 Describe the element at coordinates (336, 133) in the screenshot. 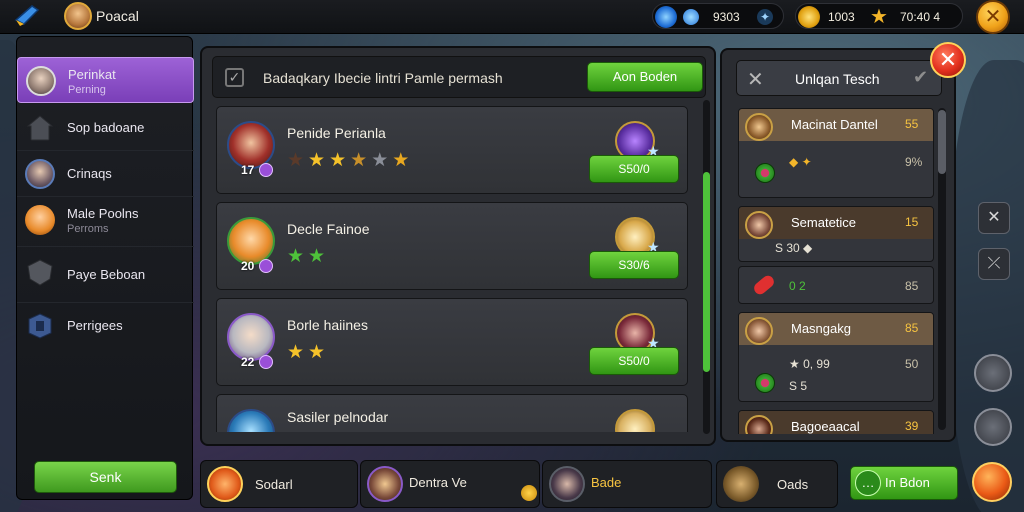

I see `hero-name: Penide Perianla` at that location.